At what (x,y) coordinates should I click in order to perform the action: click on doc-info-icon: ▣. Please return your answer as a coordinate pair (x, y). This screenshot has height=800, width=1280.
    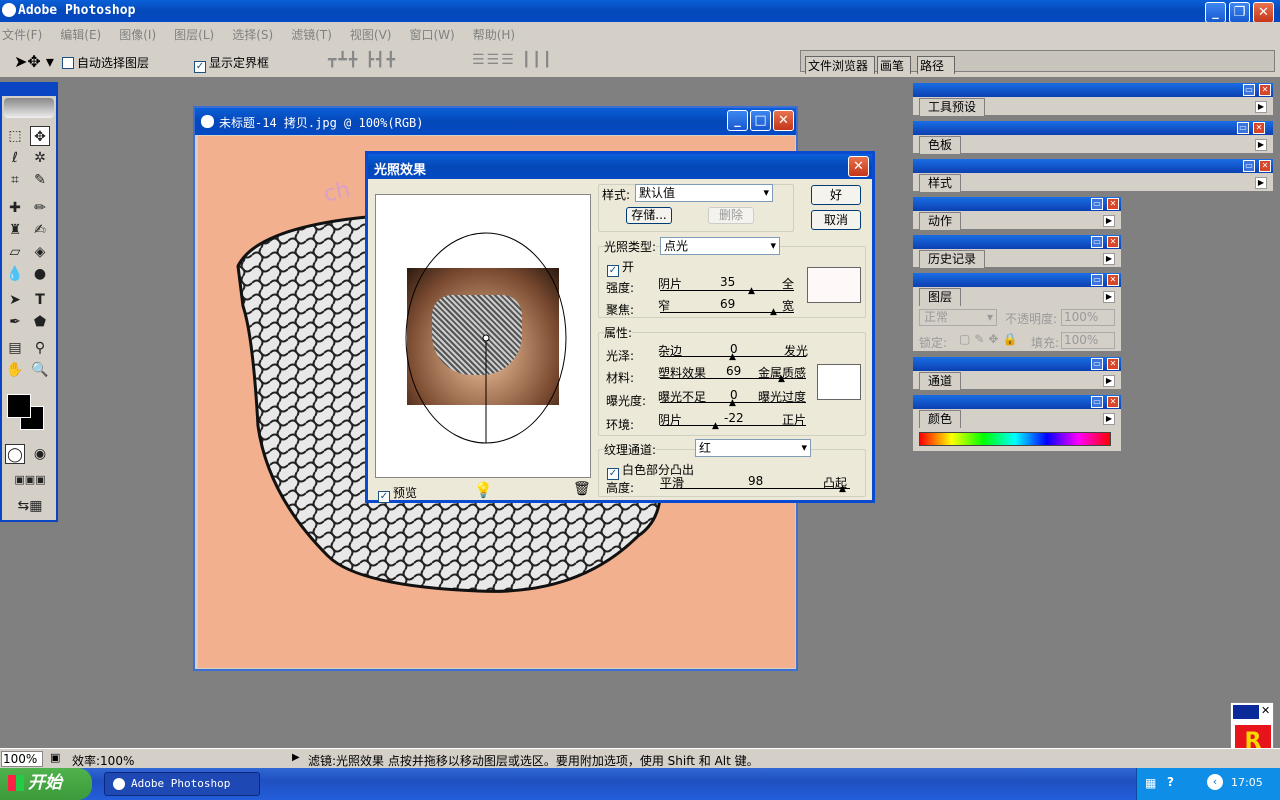
    Looking at the image, I should click on (55, 757).